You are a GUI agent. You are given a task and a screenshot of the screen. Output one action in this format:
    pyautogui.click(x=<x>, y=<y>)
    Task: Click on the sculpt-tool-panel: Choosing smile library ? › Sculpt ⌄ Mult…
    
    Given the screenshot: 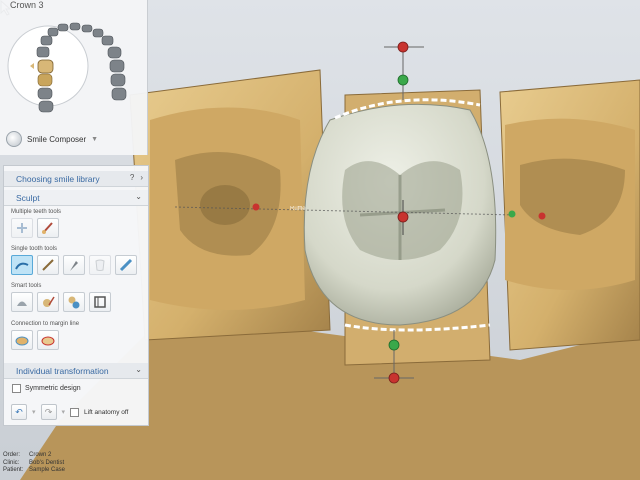 What is the action you would take?
    pyautogui.click(x=76, y=295)
    